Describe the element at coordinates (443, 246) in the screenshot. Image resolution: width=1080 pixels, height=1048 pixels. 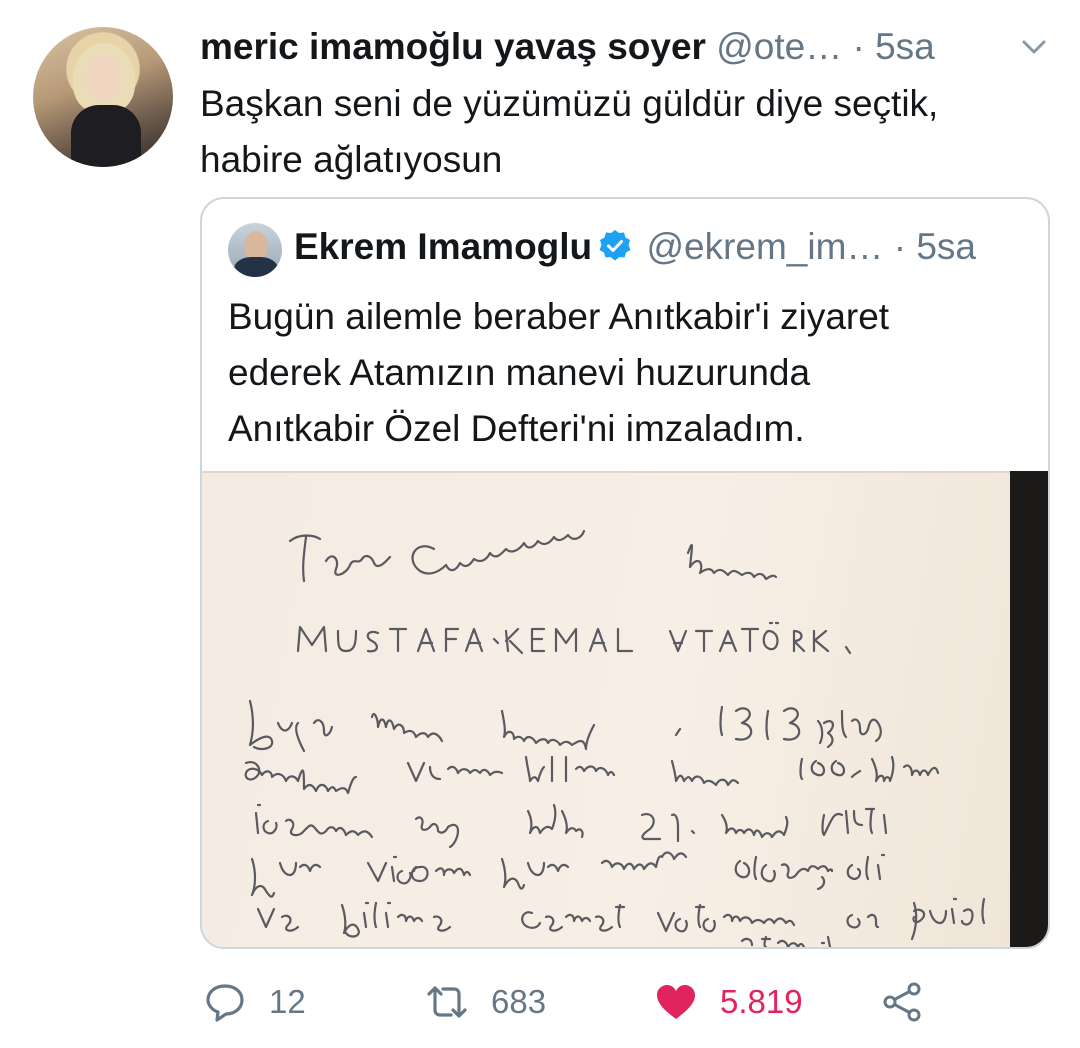
I see `quoted-author-name: Ekrem Imamoglu` at that location.